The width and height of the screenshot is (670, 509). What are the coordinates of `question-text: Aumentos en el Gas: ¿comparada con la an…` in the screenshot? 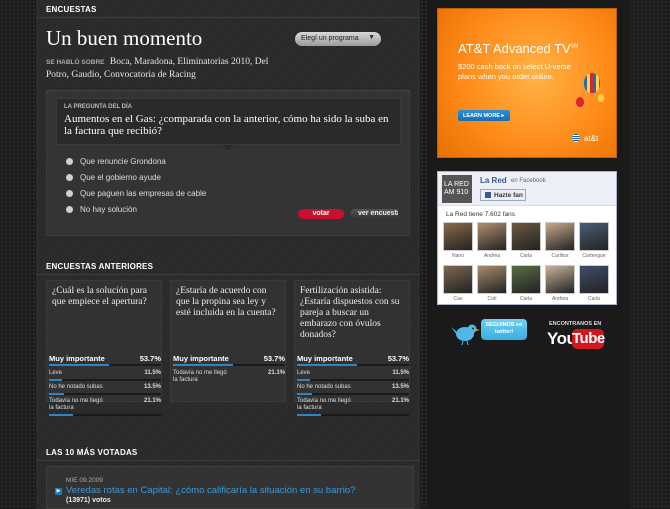 It's located at (226, 125).